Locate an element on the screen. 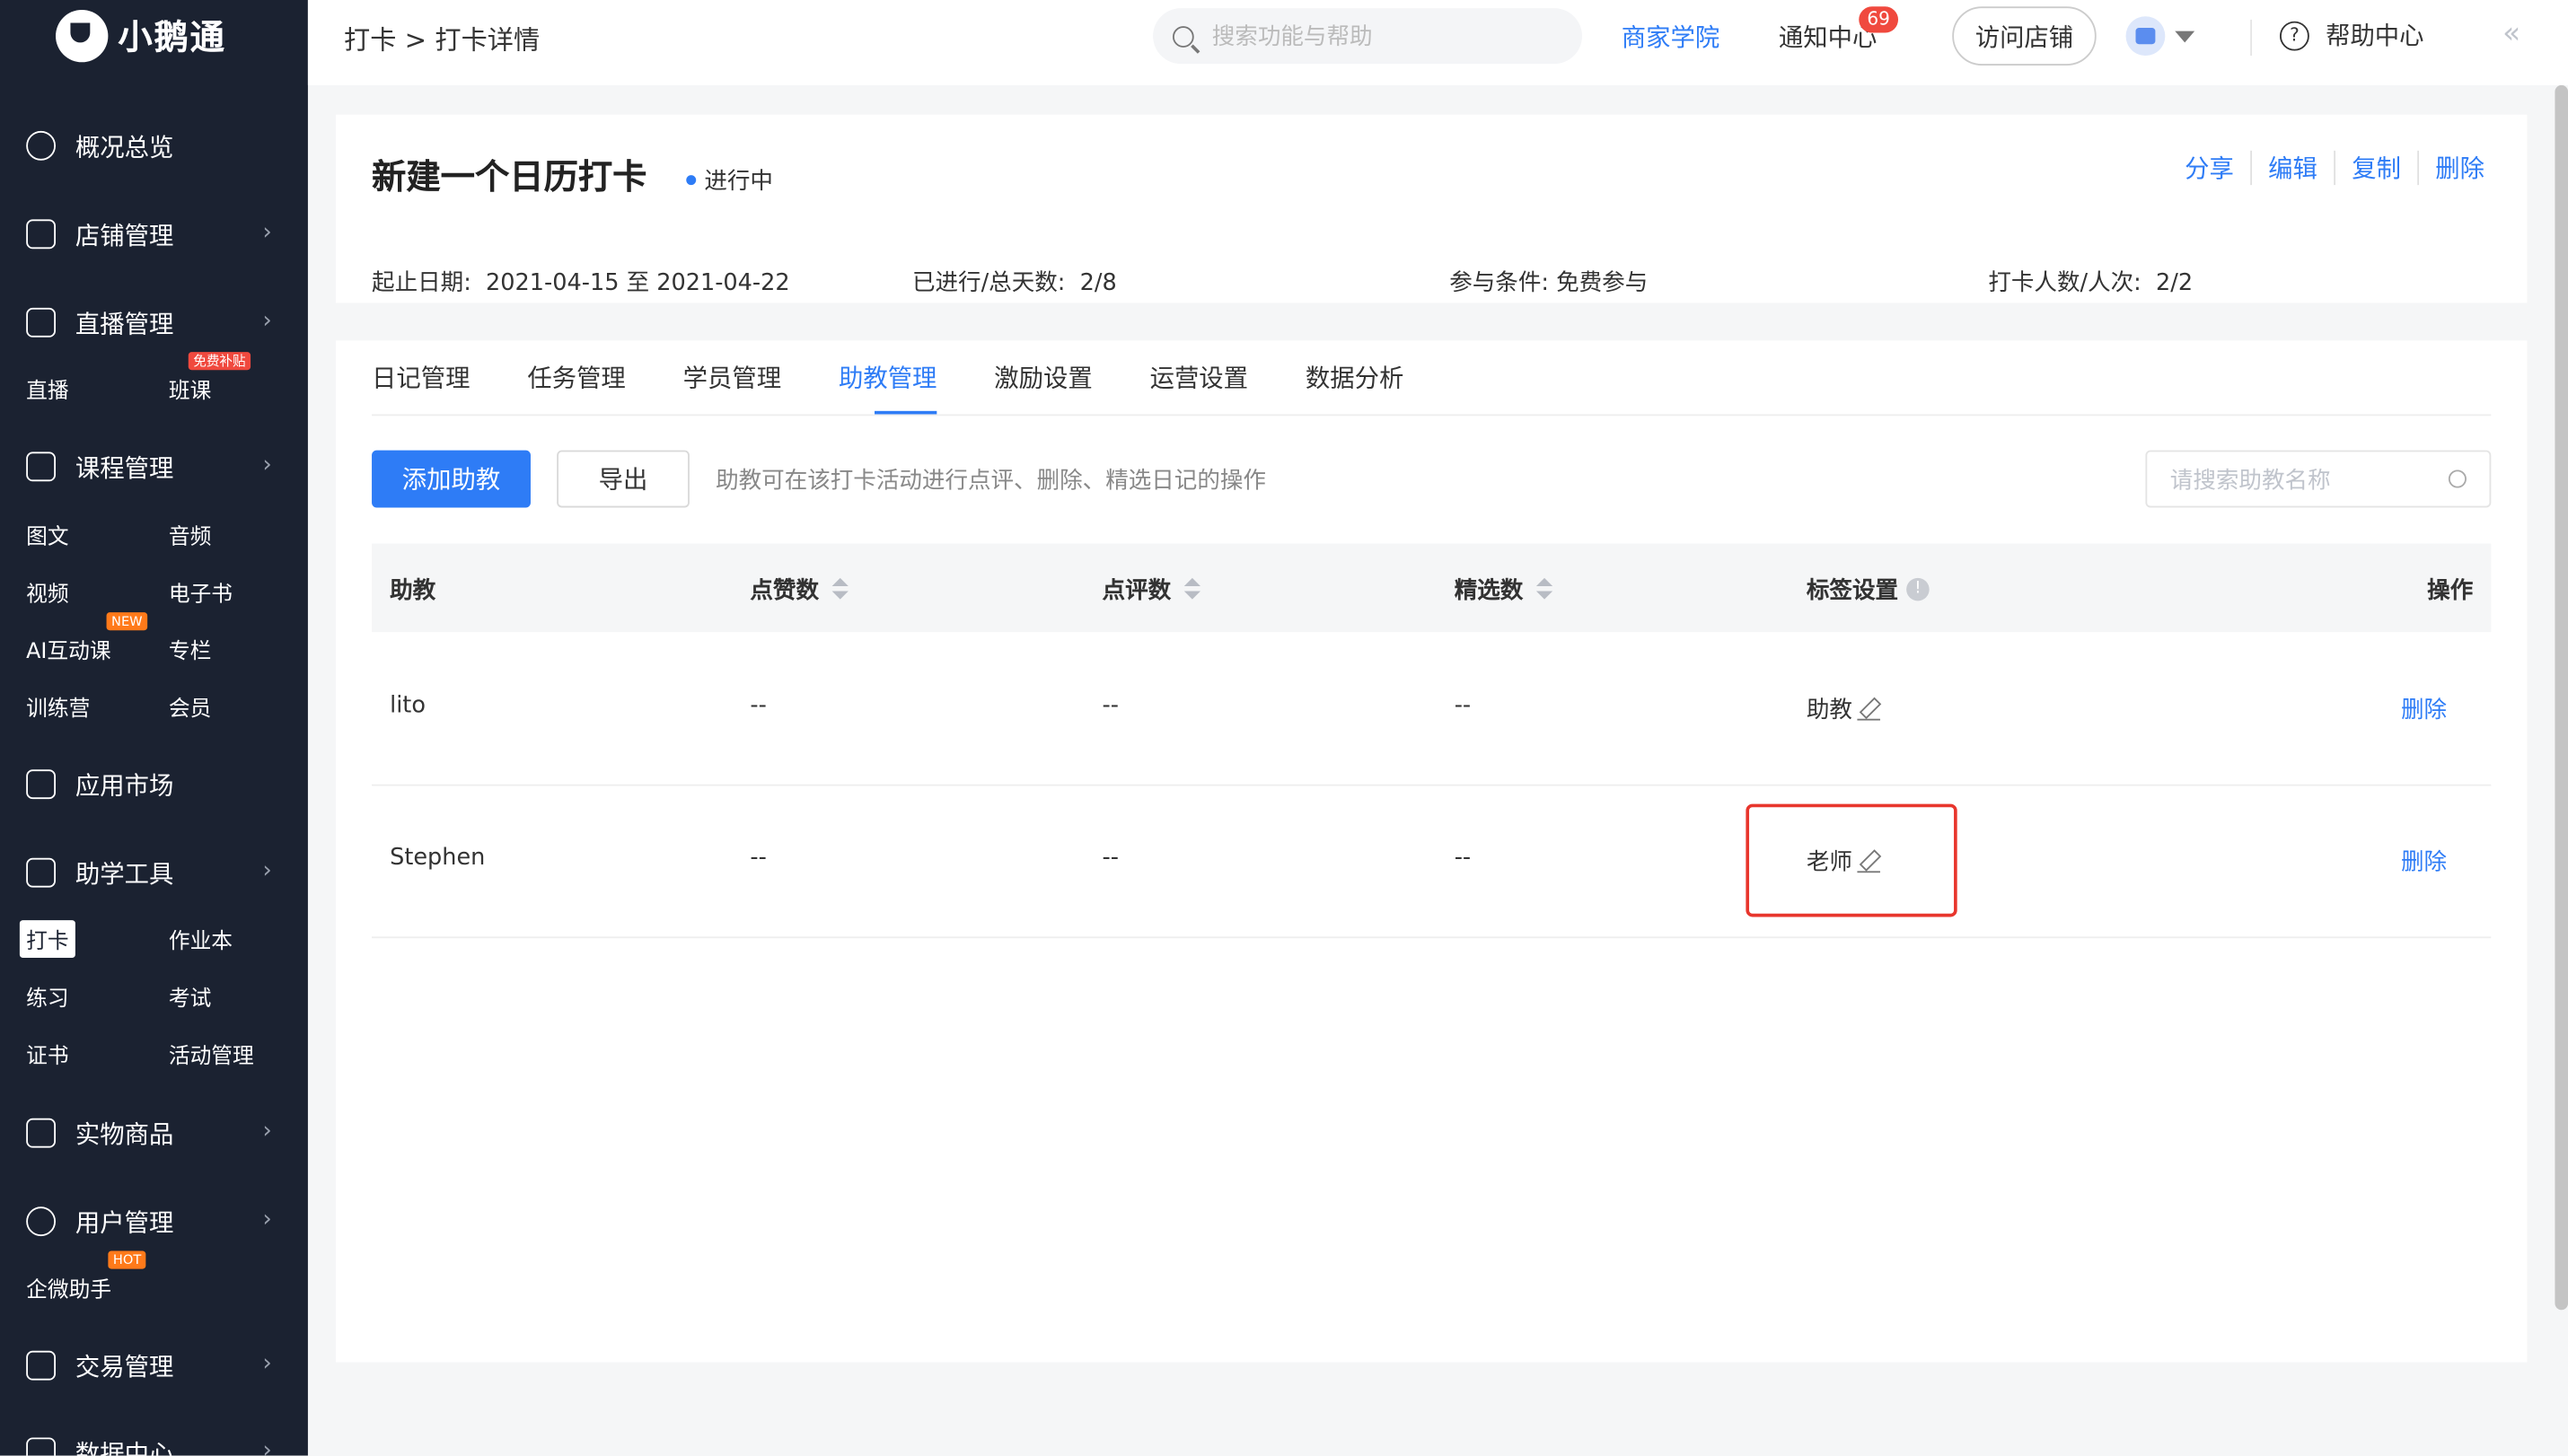 The image size is (2568, 1456). cell-likes: -- is located at coordinates (758, 859).